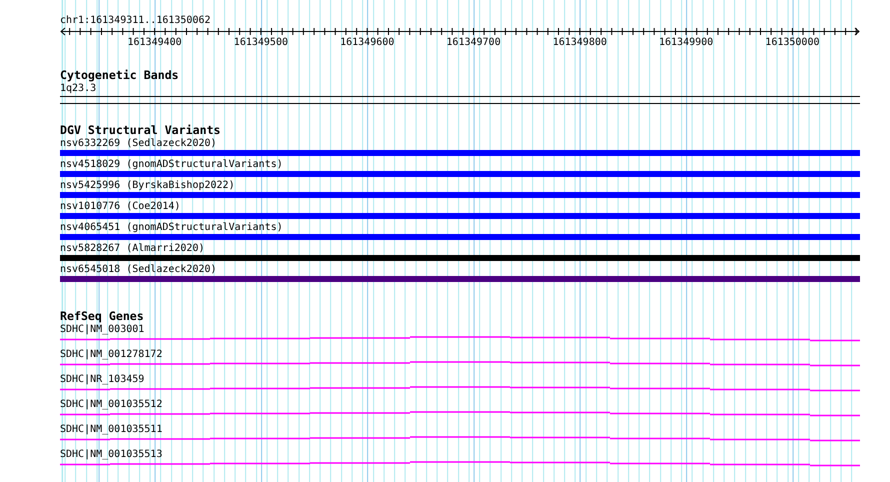 The height and width of the screenshot is (482, 890). Describe the element at coordinates (138, 144) in the screenshot. I see `variant-label: nsv6332269 (Sedlazeck2020)` at that location.